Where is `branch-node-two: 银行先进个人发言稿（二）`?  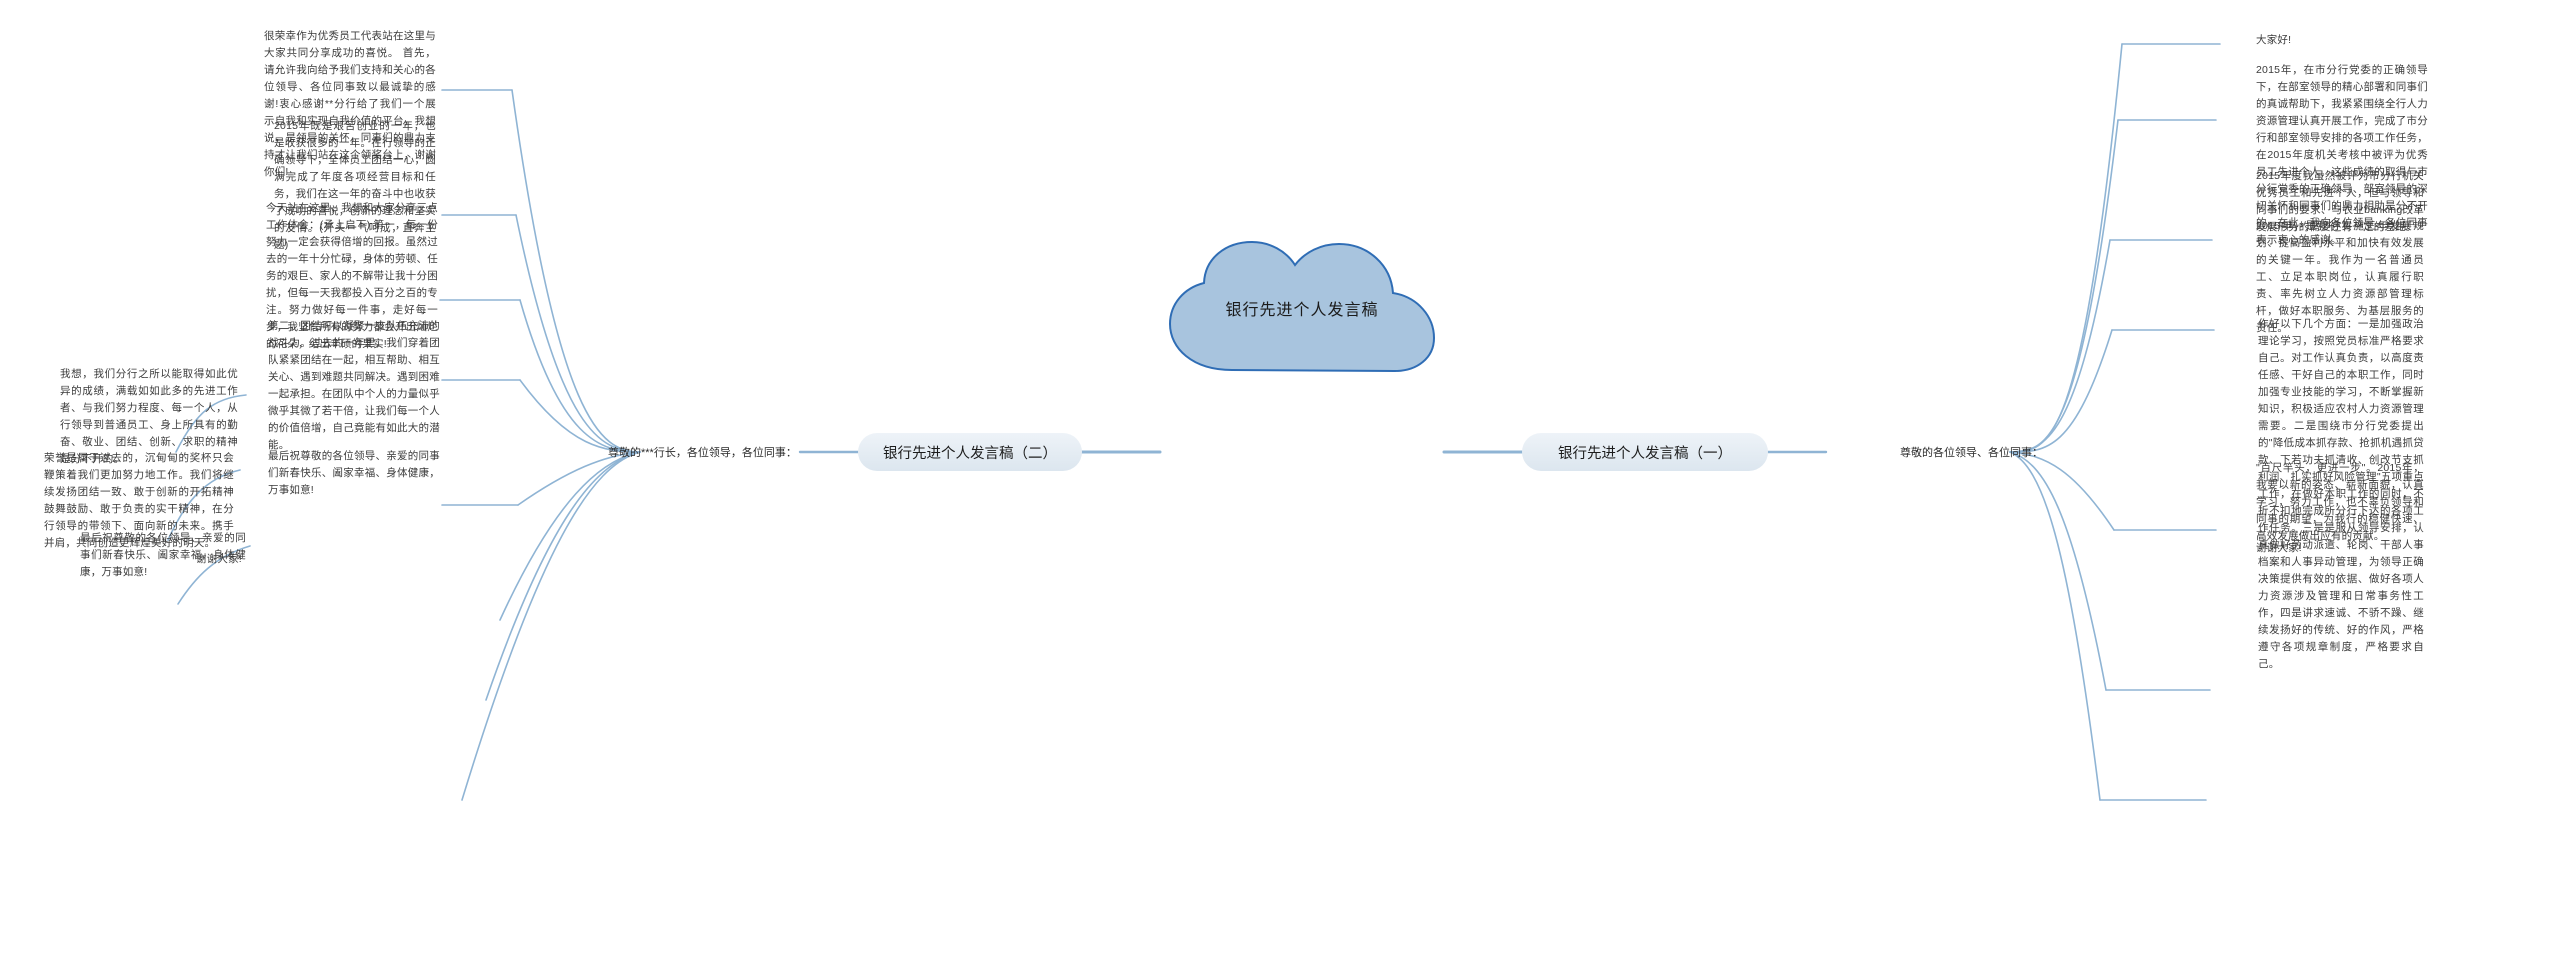
branch-node-two: 银行先进个人发言稿（二） is located at coordinates (970, 452).